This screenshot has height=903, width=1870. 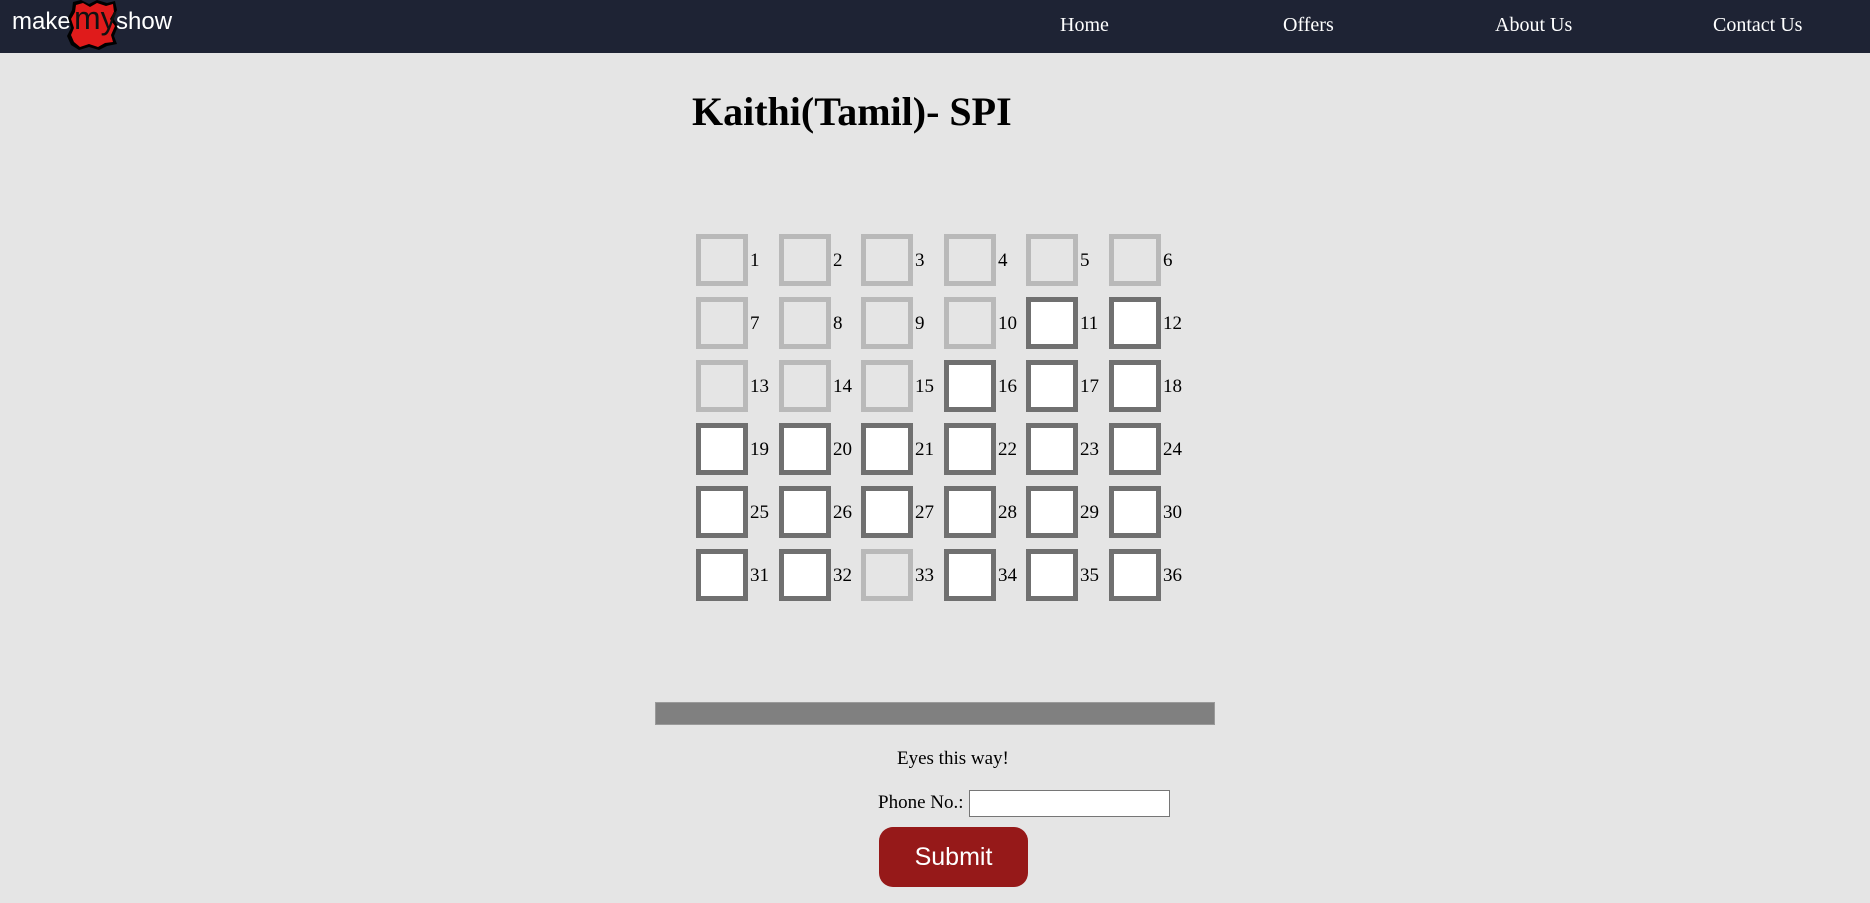 I want to click on seat-number-label: 6, so click(x=1168, y=260).